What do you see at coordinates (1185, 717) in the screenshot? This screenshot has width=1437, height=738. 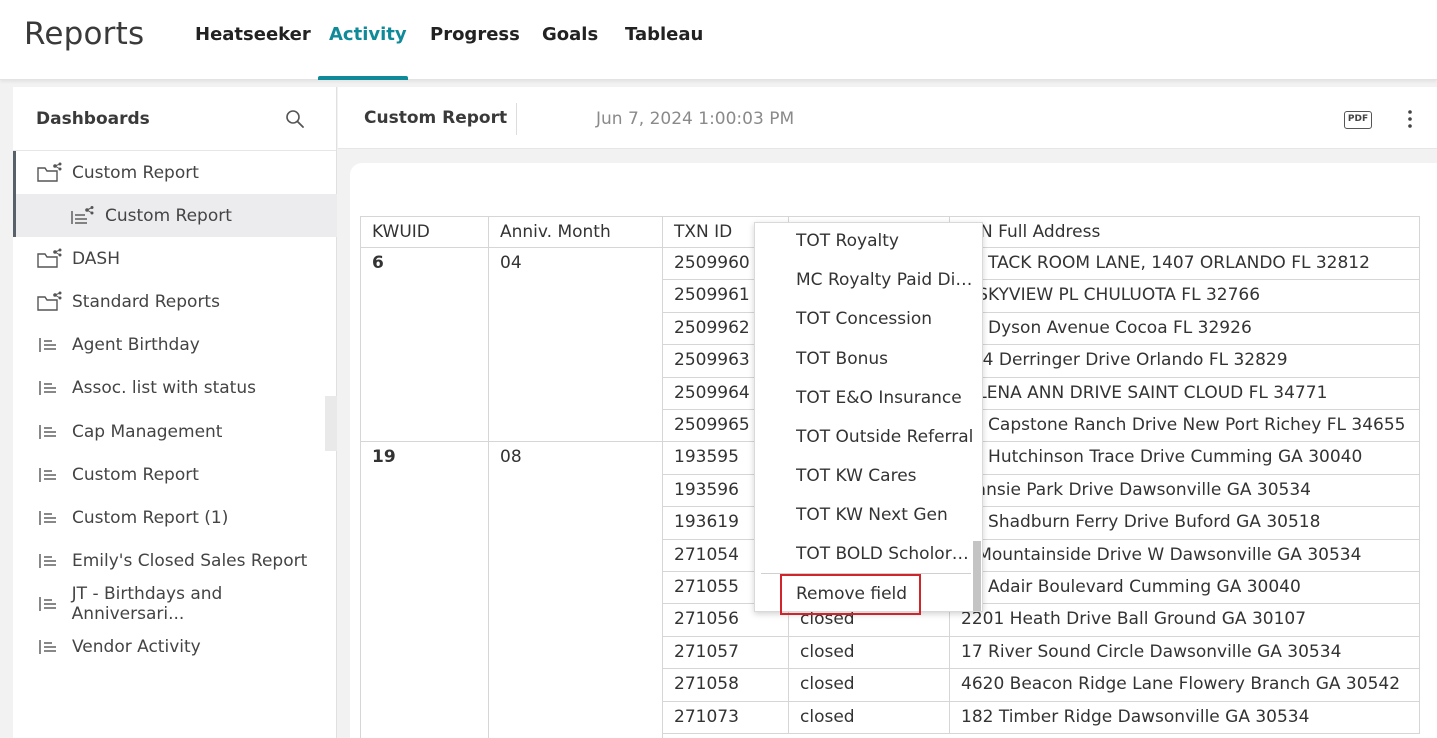 I see `address-cell: 182 Timber Ridge Dawsonville GA 30534` at bounding box center [1185, 717].